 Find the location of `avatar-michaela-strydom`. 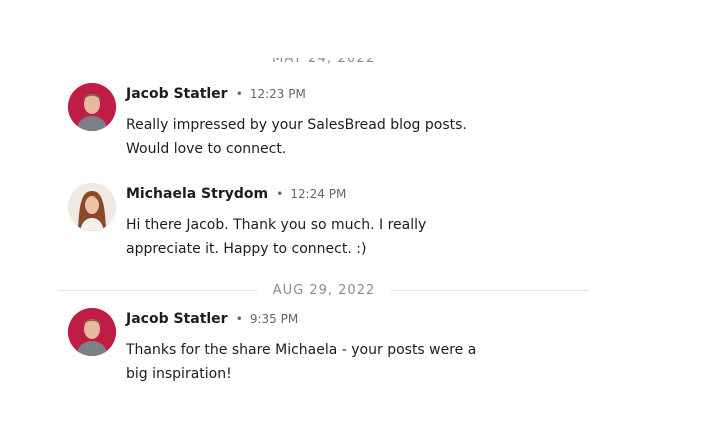

avatar-michaela-strydom is located at coordinates (92, 207).